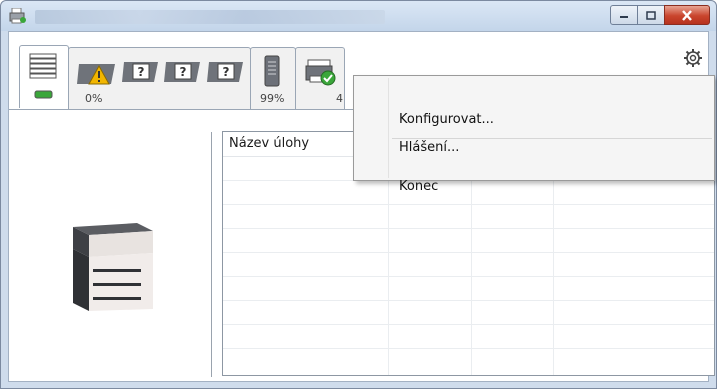 The width and height of the screenshot is (717, 389). Describe the element at coordinates (210, 17) in the screenshot. I see `window-title` at that location.